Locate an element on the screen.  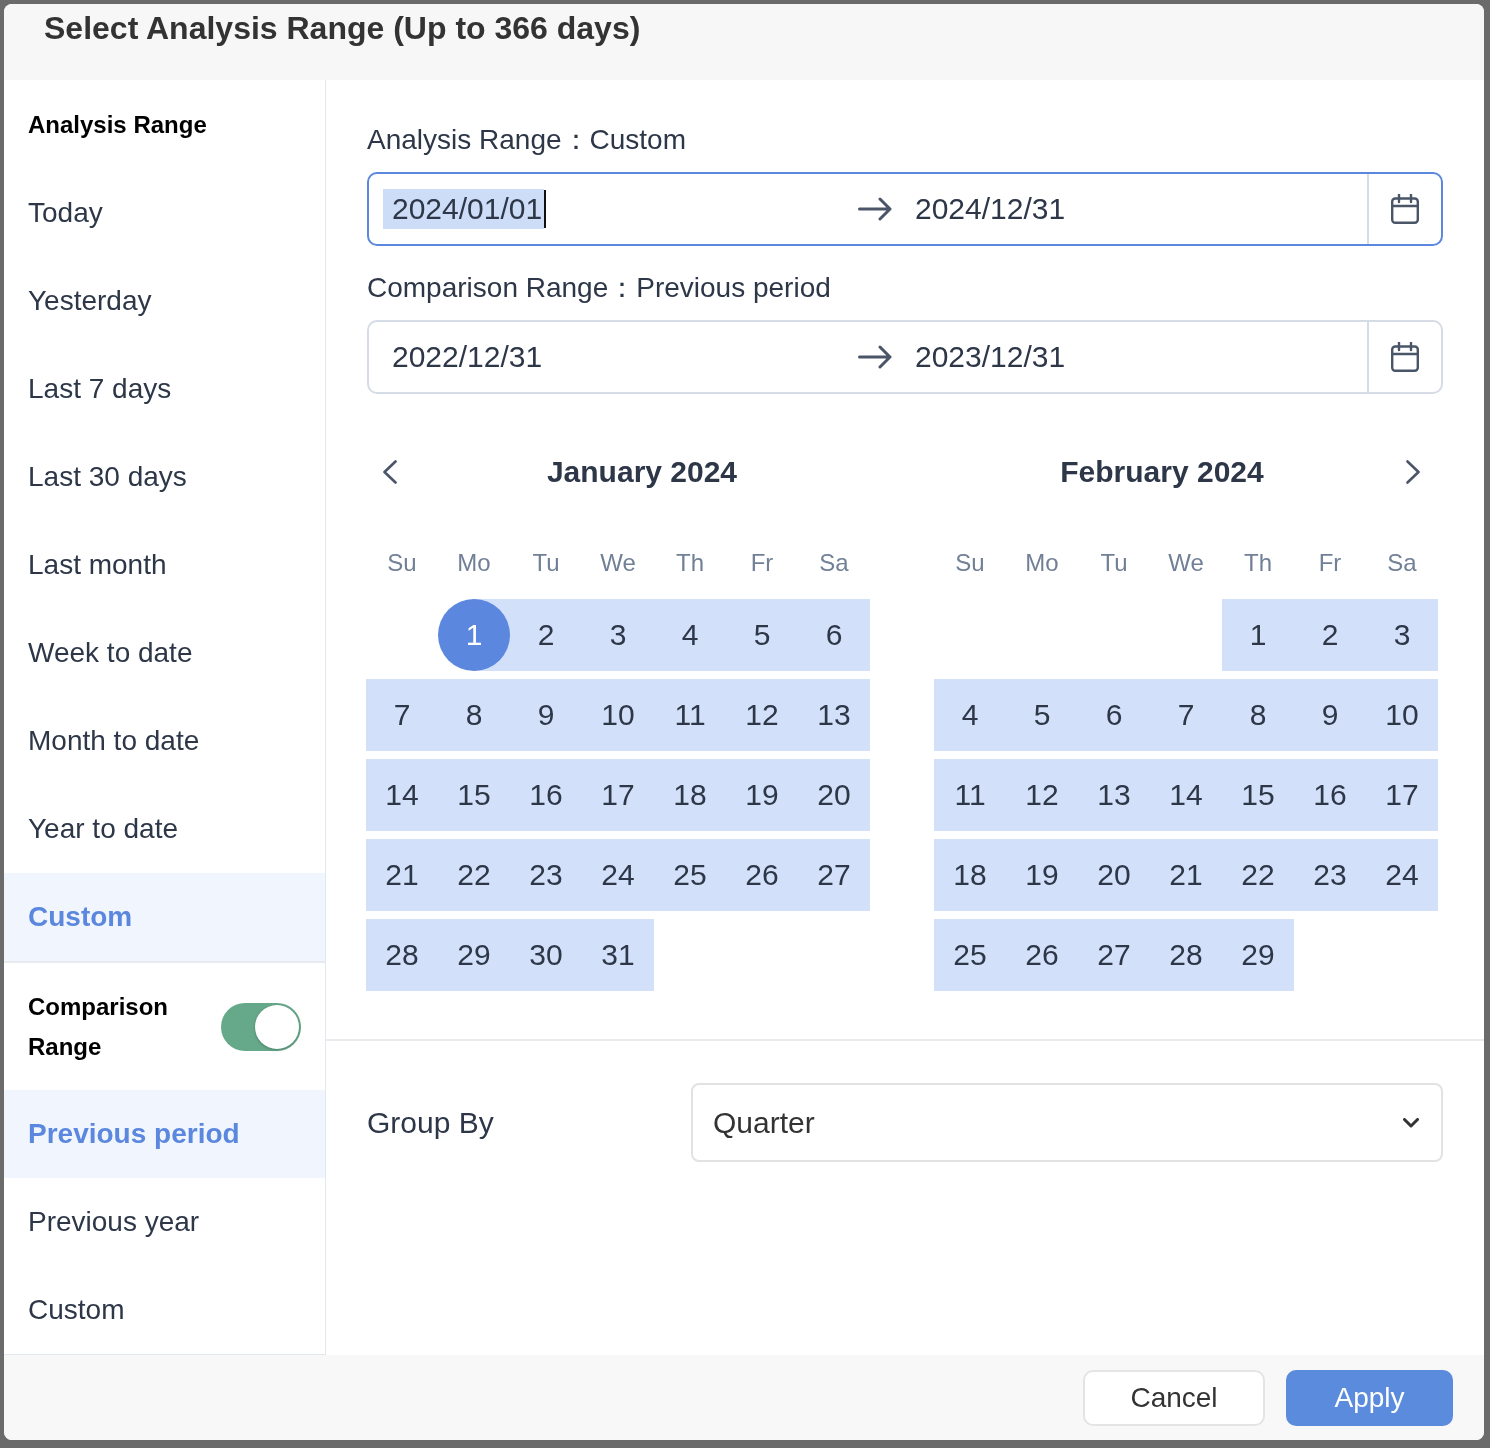
date-range-field: 2022/12/31 2023/12/31 is located at coordinates (905, 357).